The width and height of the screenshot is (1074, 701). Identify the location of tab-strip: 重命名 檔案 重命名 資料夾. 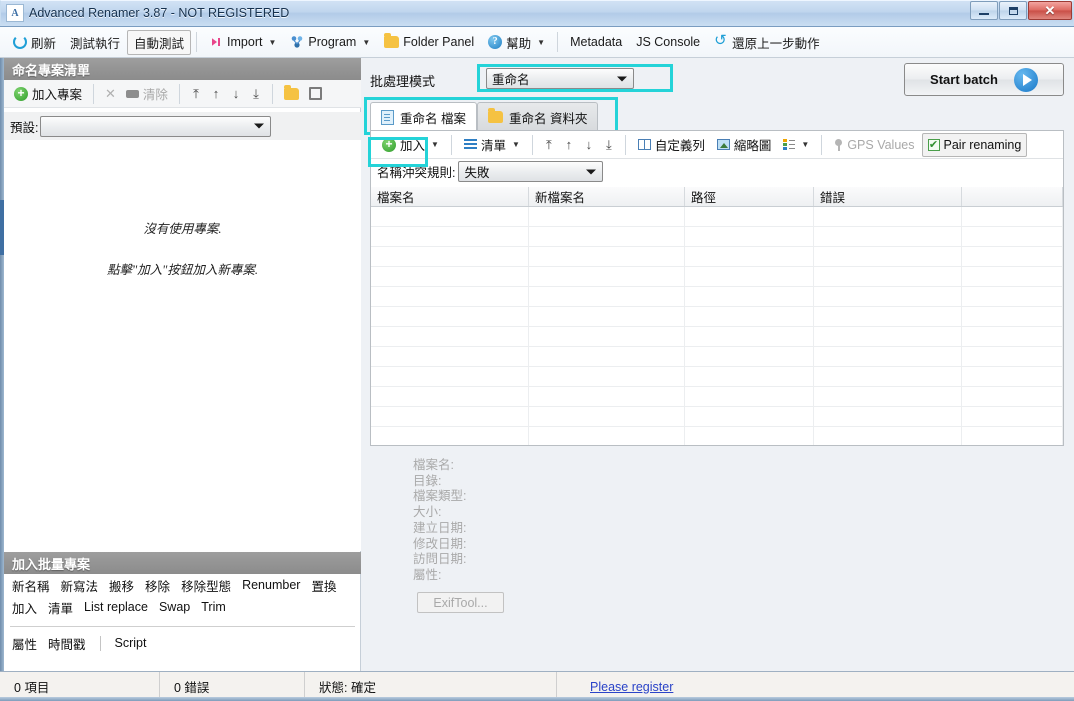
(484, 116).